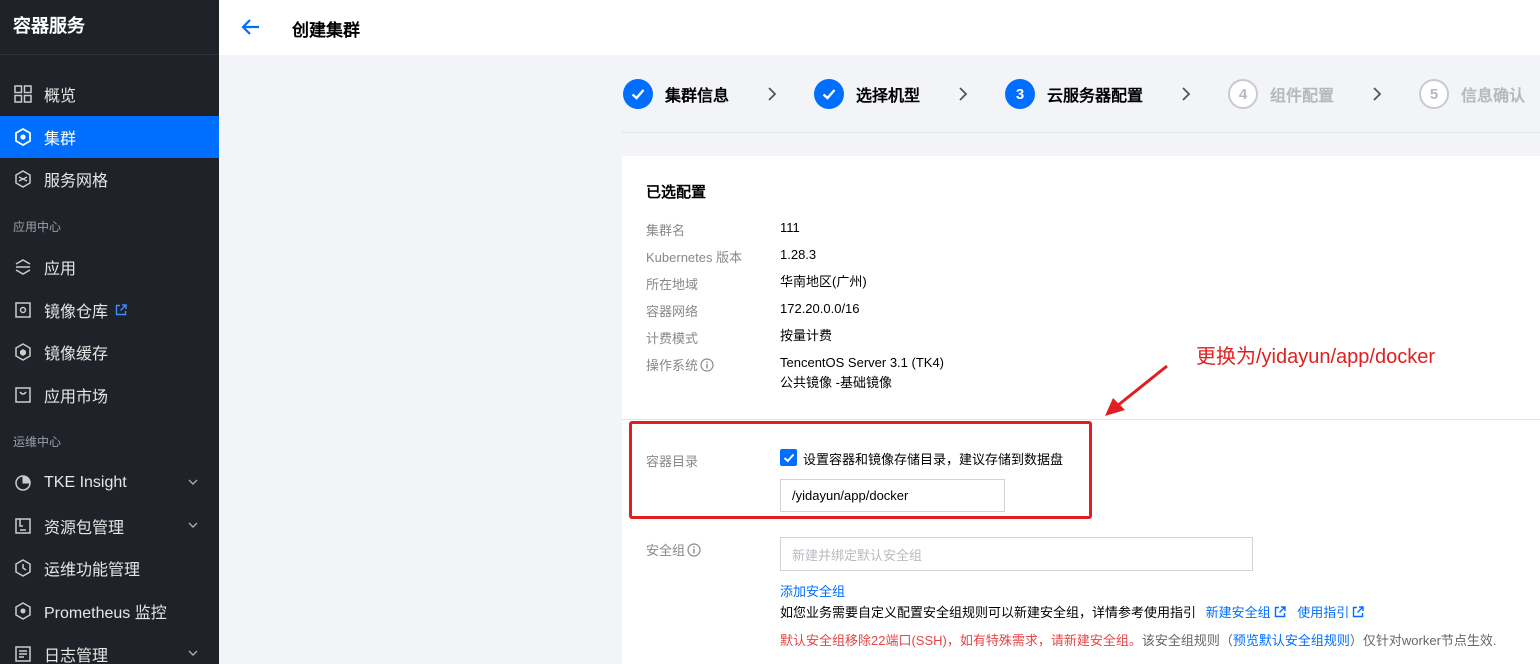 This screenshot has height=664, width=1540. I want to click on preview-rules-link: 预览默认安全组规则, so click(1291, 640).